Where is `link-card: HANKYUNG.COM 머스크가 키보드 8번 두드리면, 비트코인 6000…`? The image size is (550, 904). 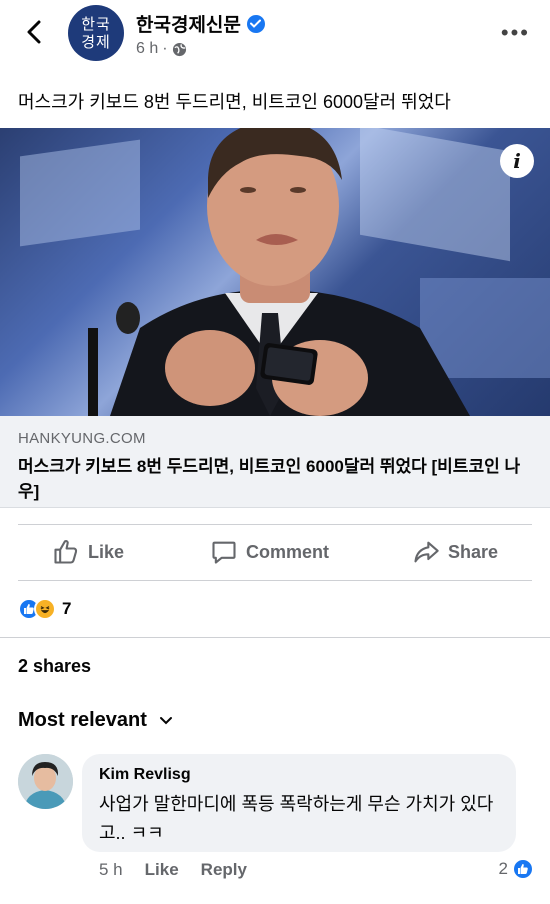 link-card: HANKYUNG.COM 머스크가 키보드 8번 두드리면, 비트코인 6000… is located at coordinates (275, 462).